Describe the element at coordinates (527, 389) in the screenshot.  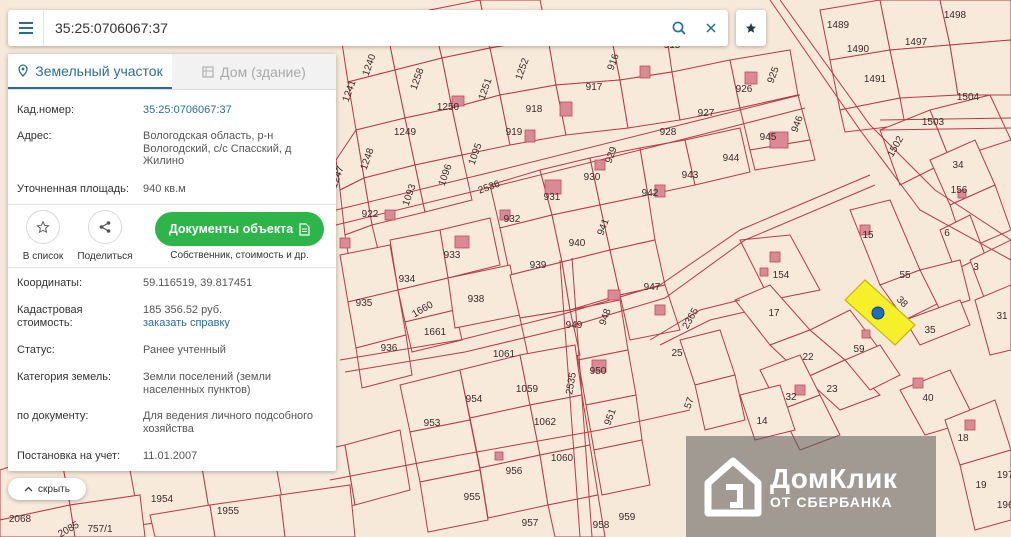
I see `parcel-number-label: 1059` at that location.